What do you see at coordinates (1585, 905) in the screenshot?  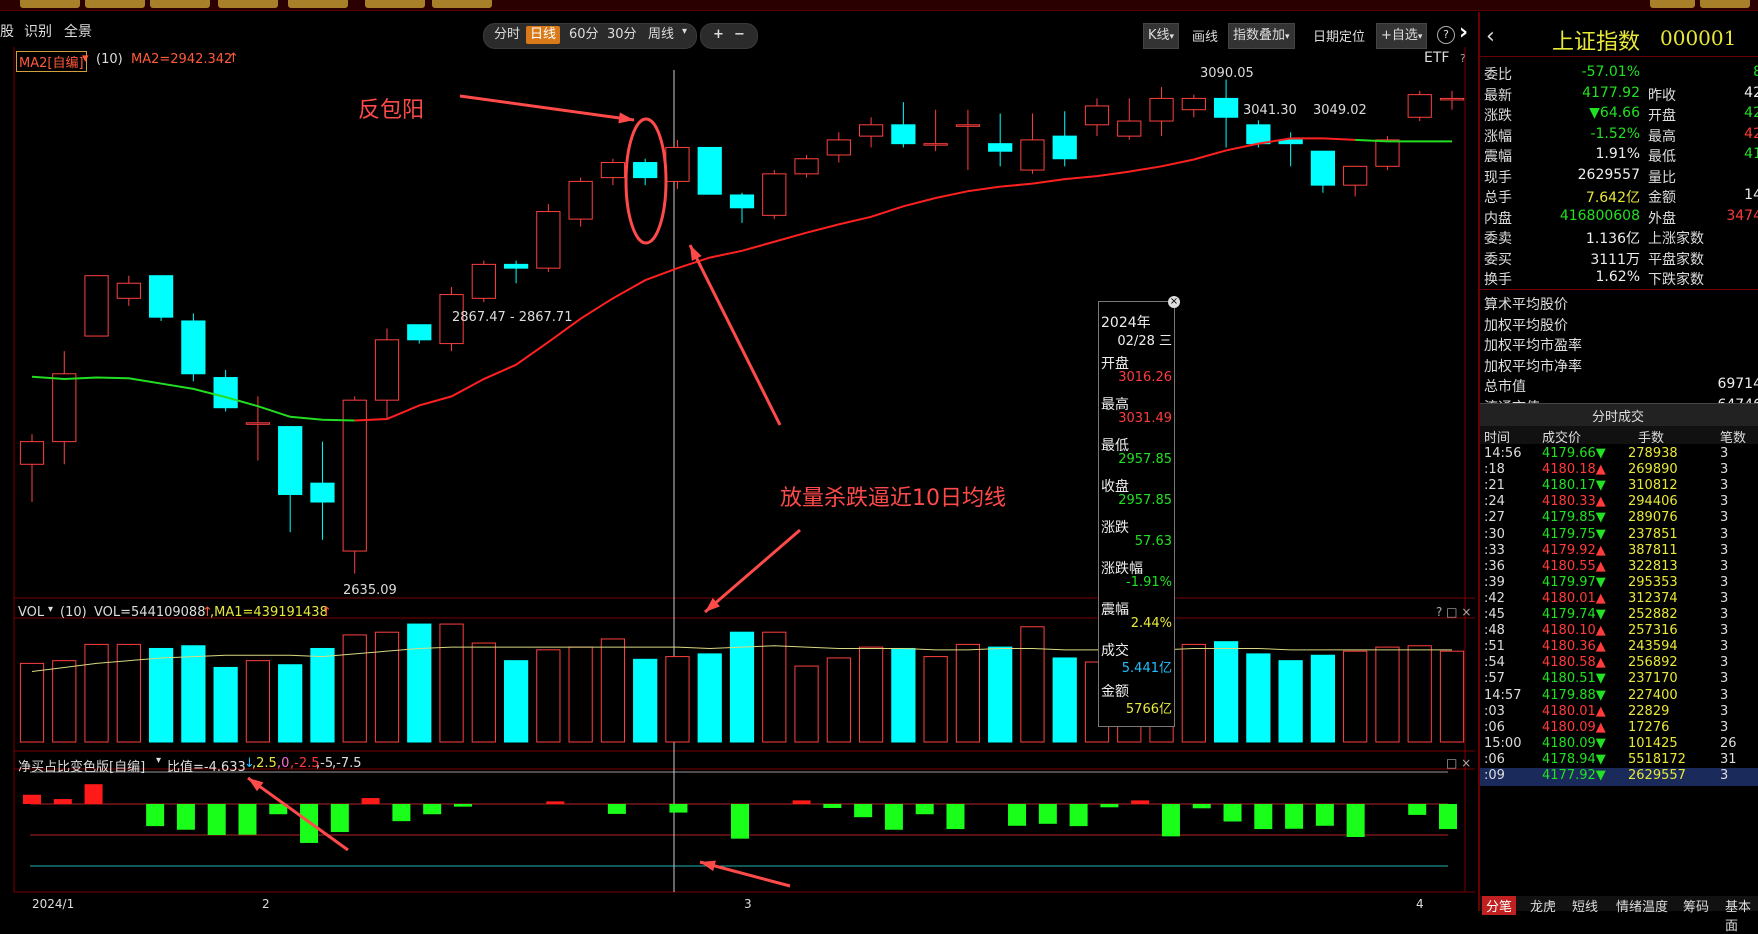 I see `tab-short-term: 短线` at bounding box center [1585, 905].